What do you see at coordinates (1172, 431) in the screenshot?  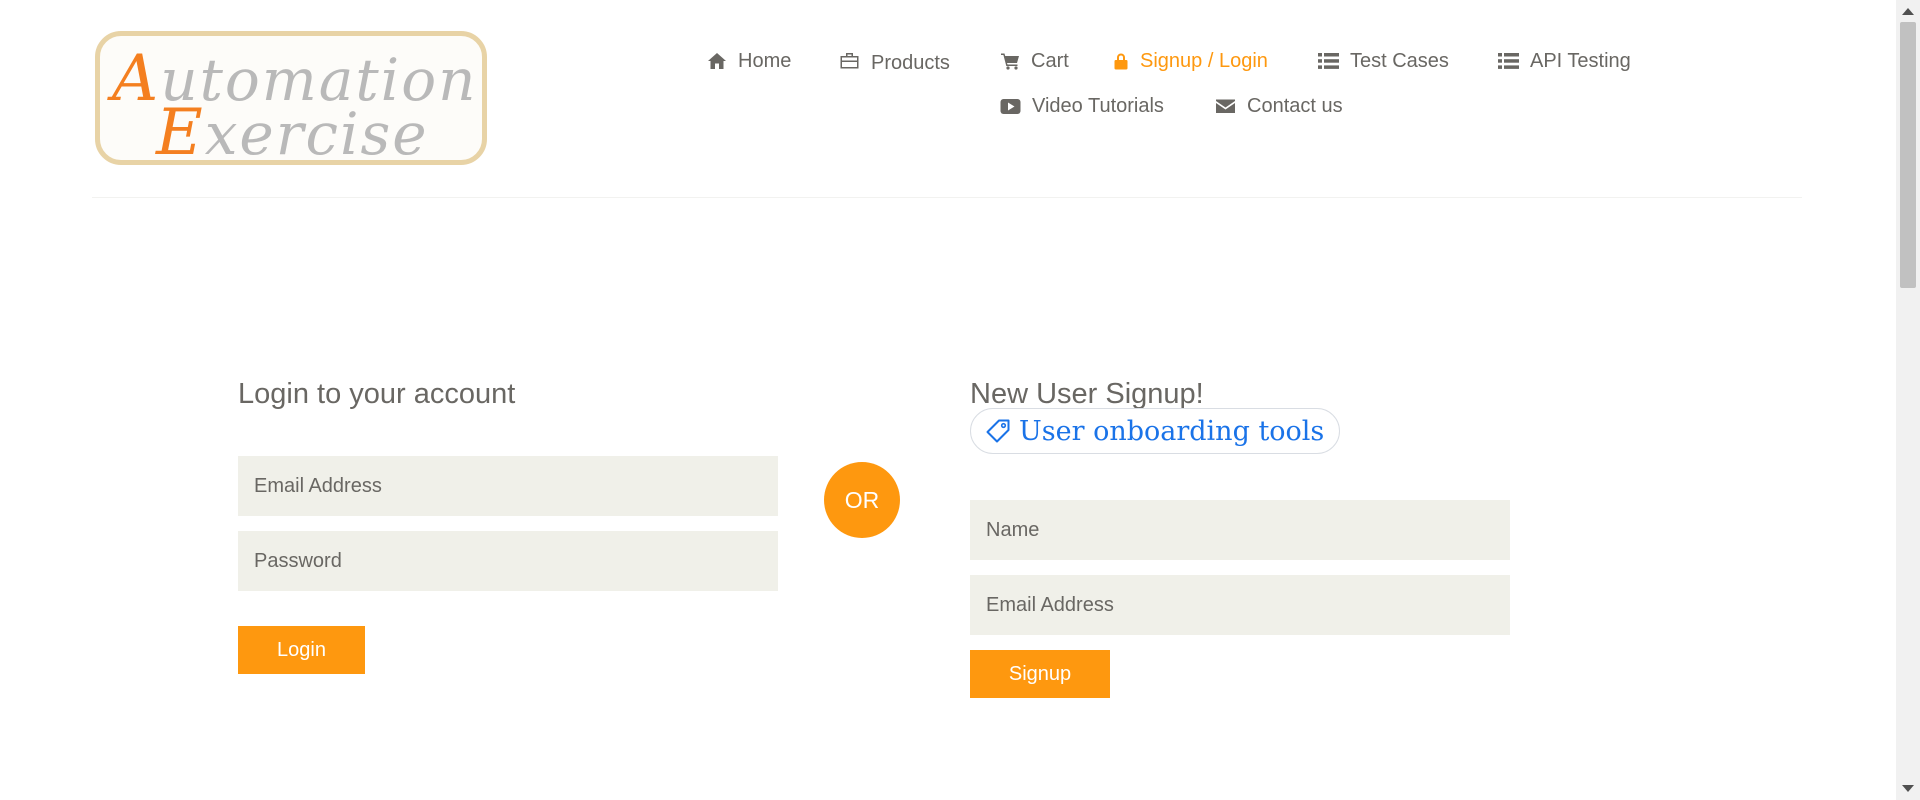 I see `chip-label: User onboarding tools` at bounding box center [1172, 431].